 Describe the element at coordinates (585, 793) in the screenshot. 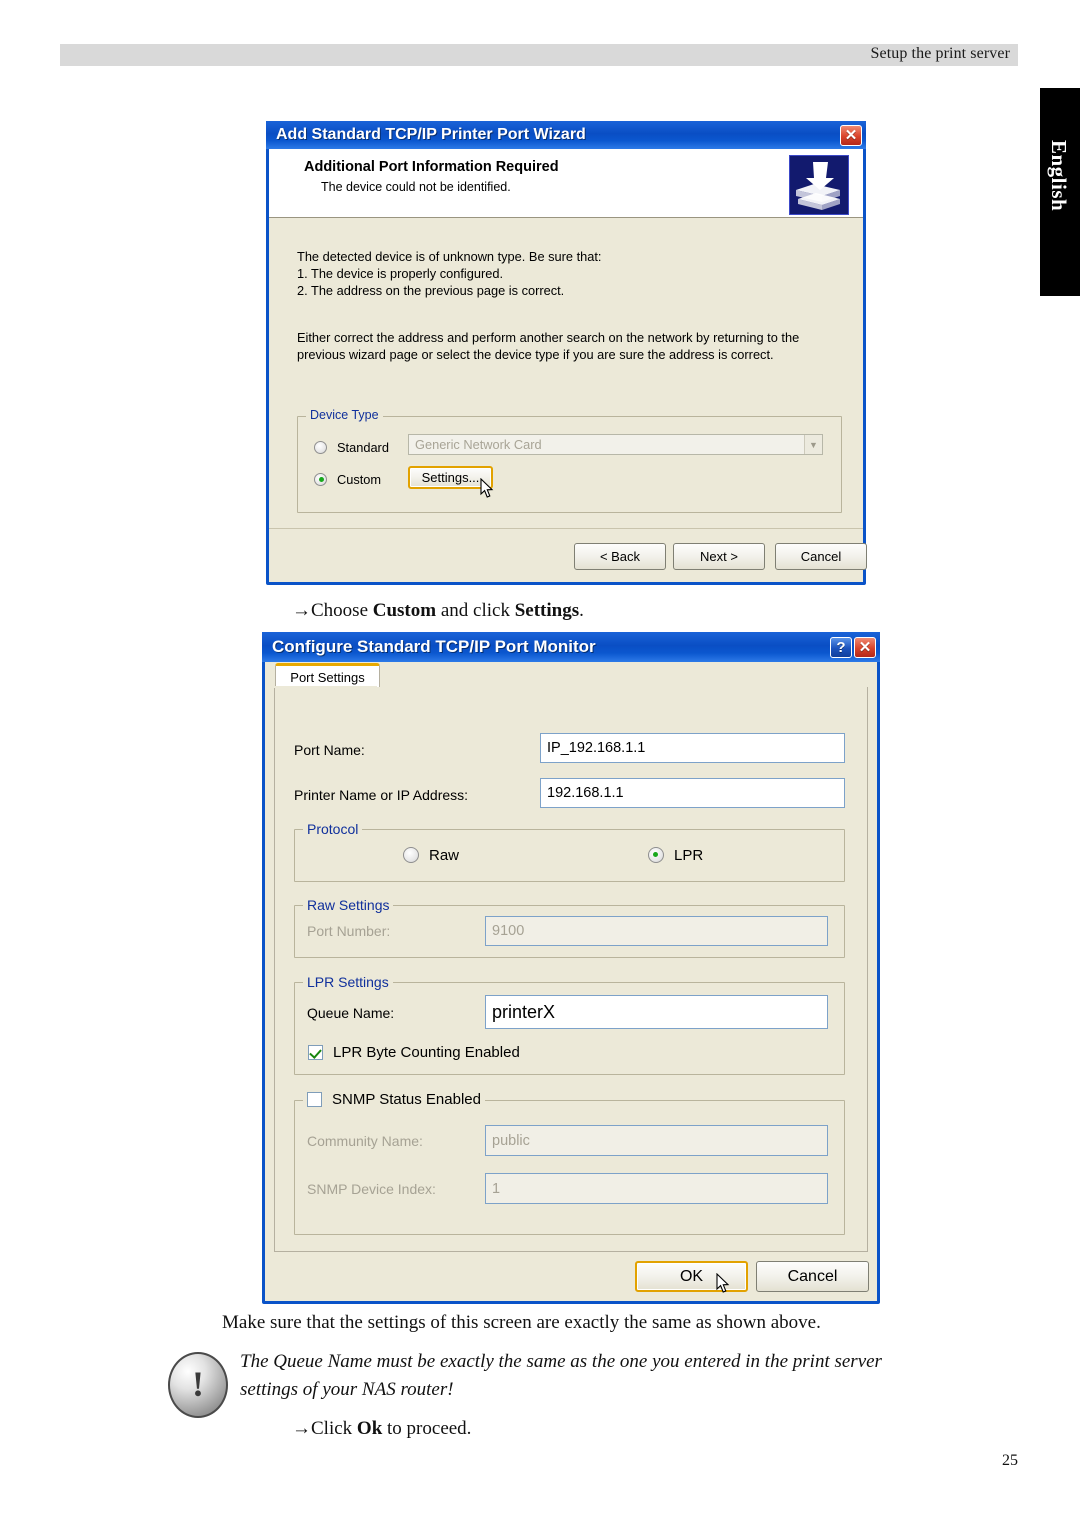

I see `printer-name-value: 192.168.1.1` at that location.